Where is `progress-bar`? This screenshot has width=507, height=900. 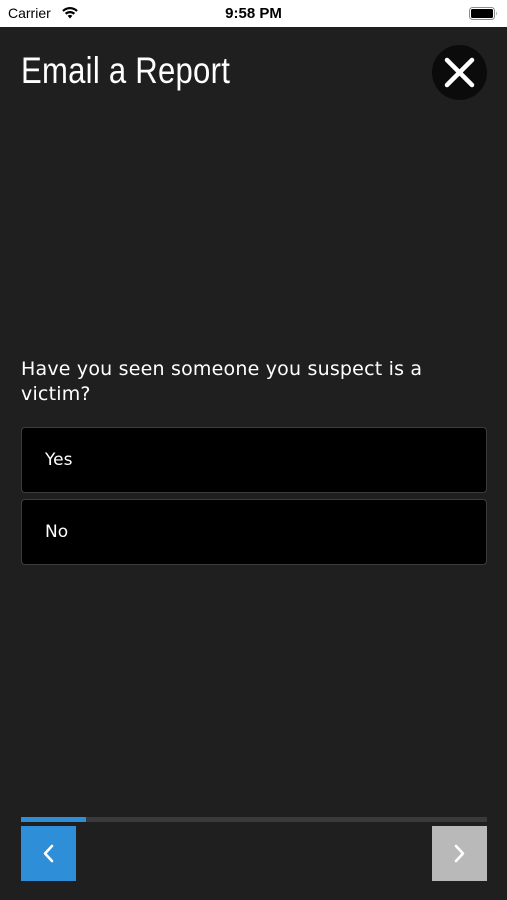
progress-bar is located at coordinates (254, 819).